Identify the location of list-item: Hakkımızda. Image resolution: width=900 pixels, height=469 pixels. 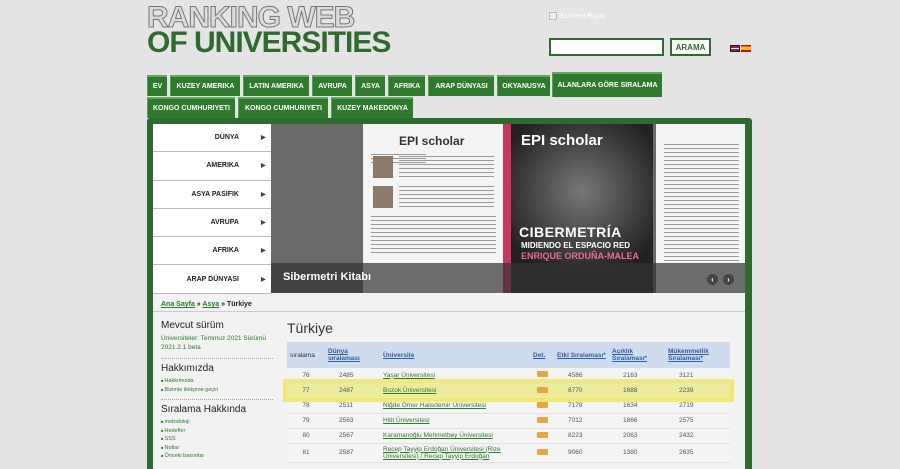
(217, 381).